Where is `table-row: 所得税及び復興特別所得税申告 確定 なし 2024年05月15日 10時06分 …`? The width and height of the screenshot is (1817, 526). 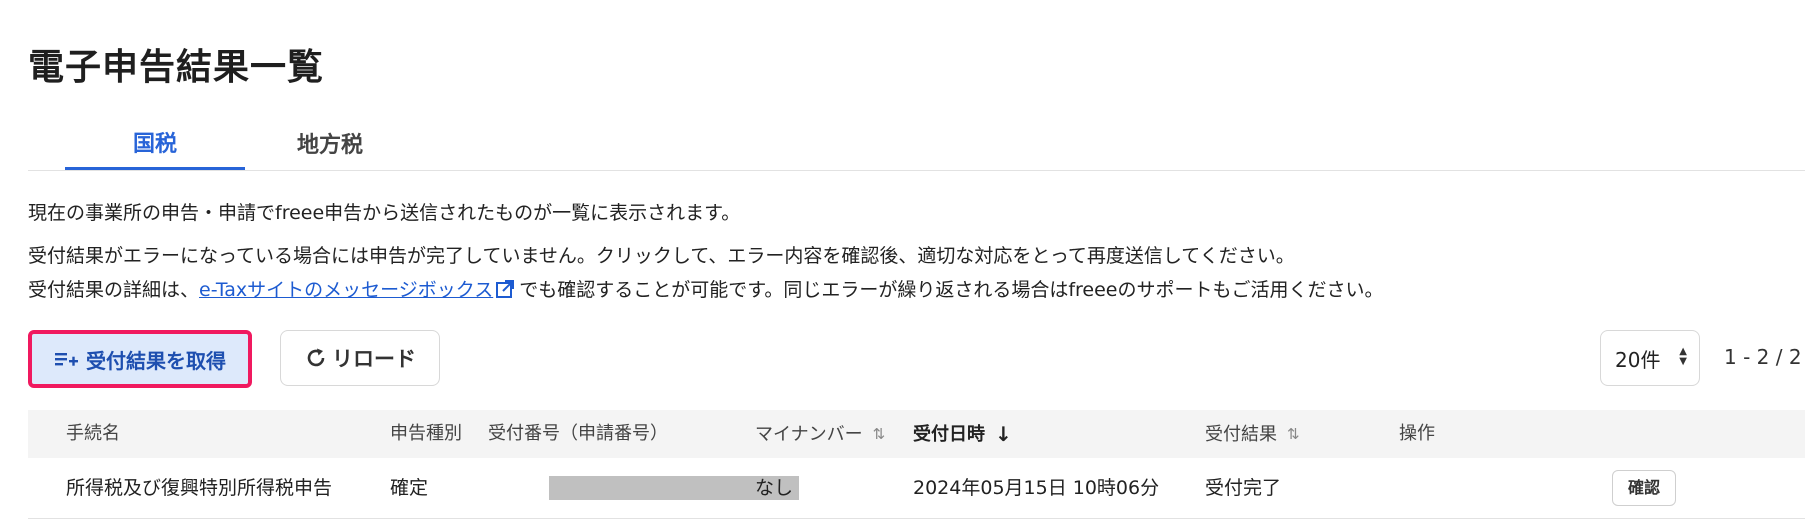
table-row: 所得税及び復興特別所得税申告 確定 なし 2024年05月15日 10時06分 … is located at coordinates (916, 488).